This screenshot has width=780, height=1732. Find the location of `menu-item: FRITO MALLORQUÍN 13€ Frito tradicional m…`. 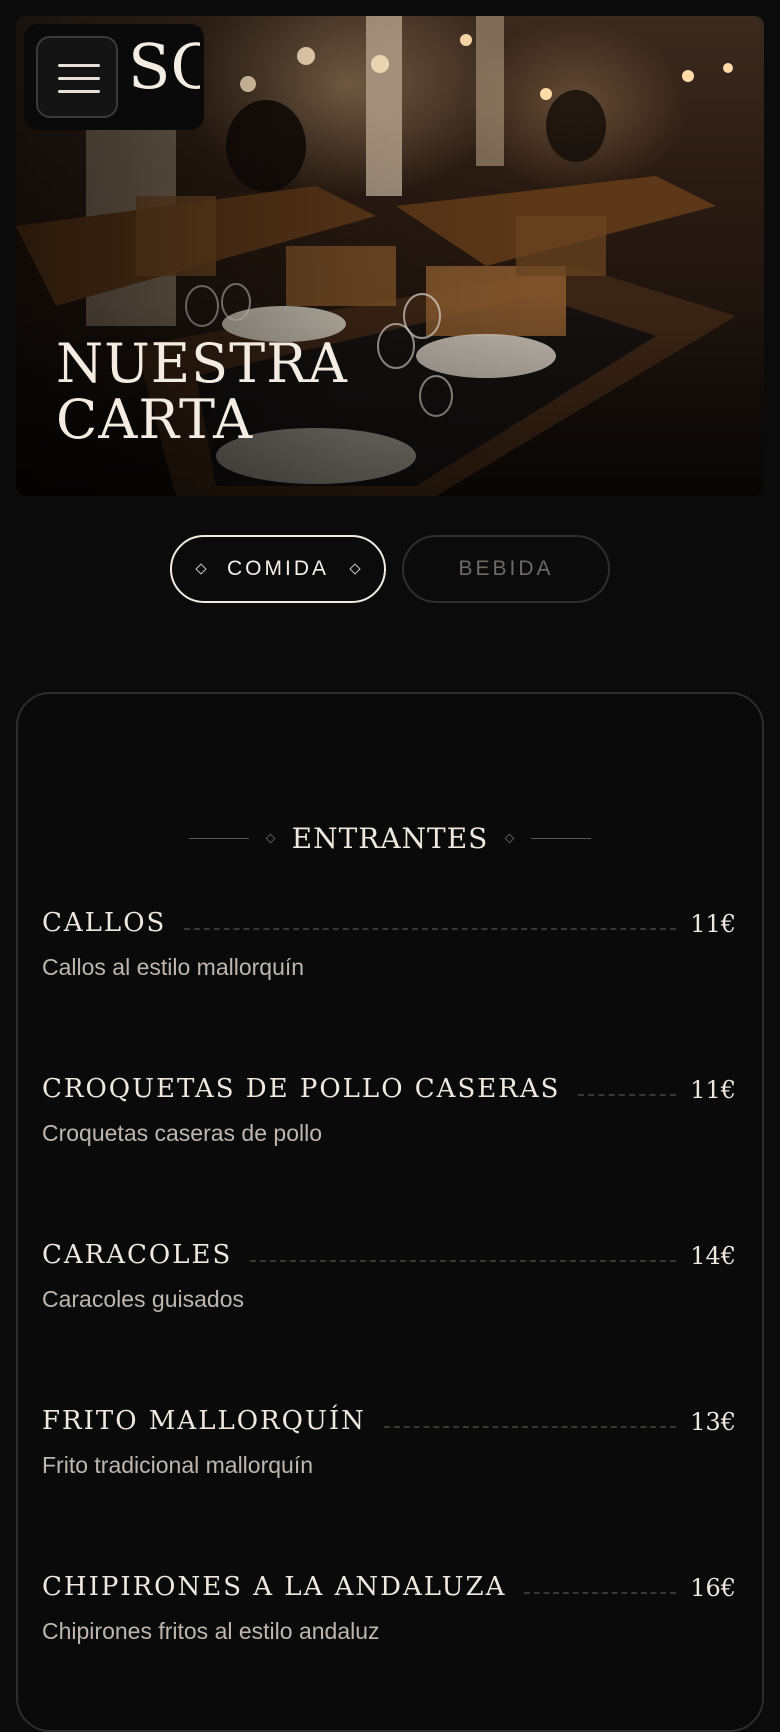

menu-item: FRITO MALLORQUÍN 13€ Frito tradicional m… is located at coordinates (389, 1439).